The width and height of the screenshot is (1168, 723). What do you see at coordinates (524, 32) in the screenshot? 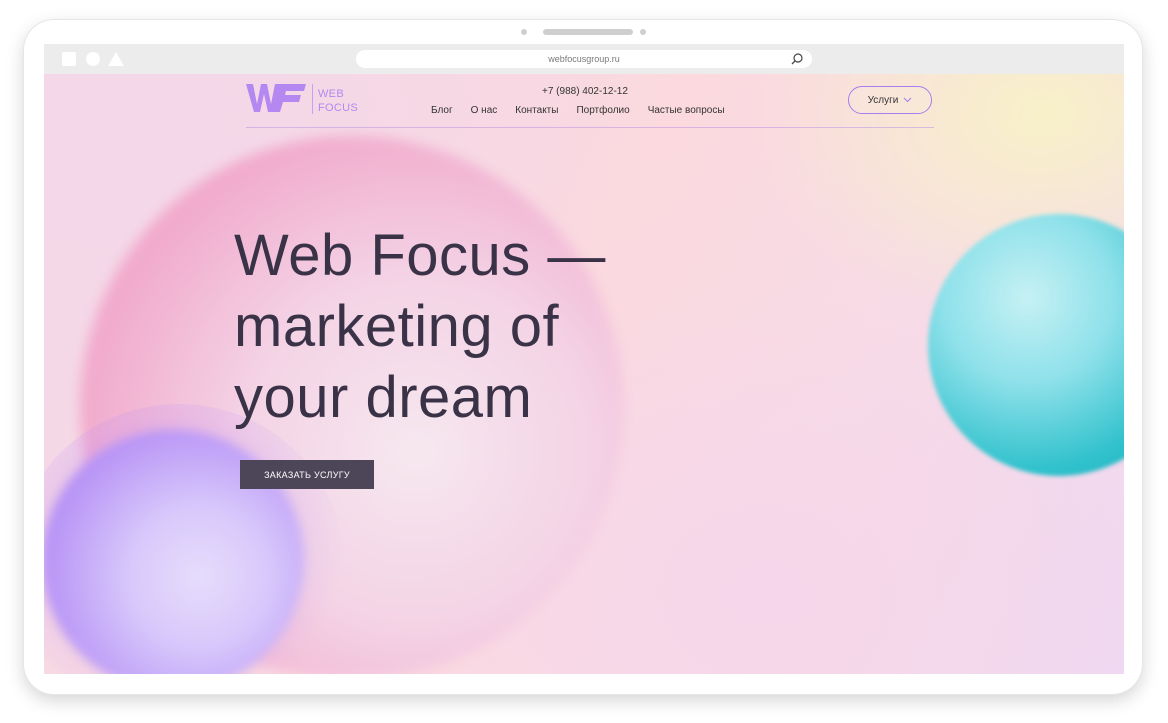
I see `camera-dot` at bounding box center [524, 32].